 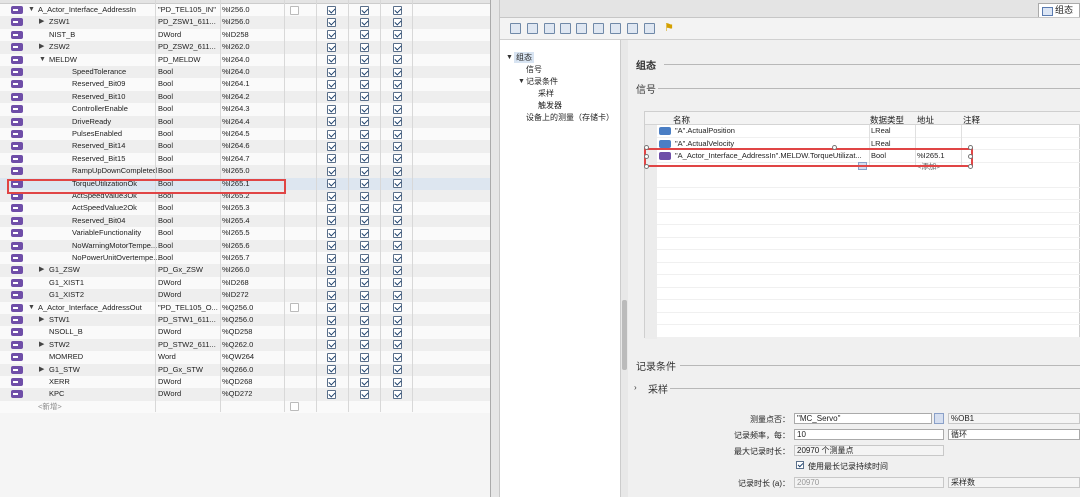 I want to click on signal-row: 1"A".ActualPositionLReal, so click(x=862, y=131).